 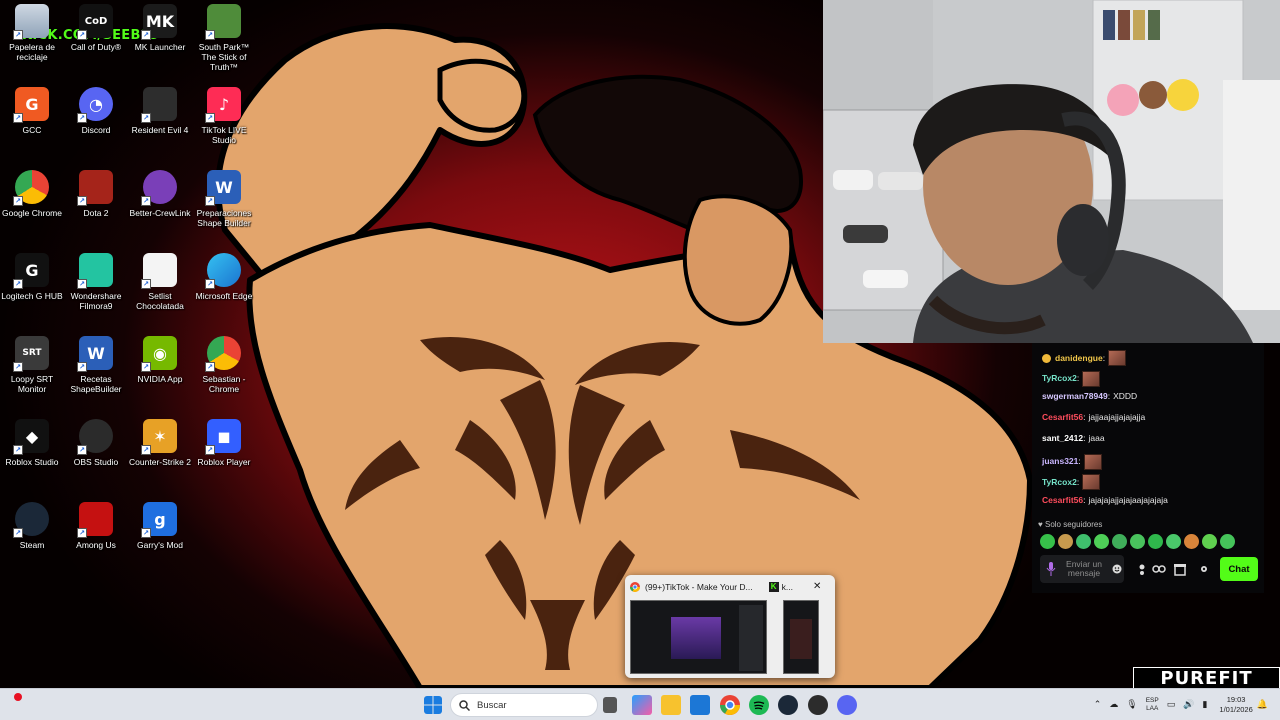 I want to click on windows-start-icon, so click(x=433, y=705).